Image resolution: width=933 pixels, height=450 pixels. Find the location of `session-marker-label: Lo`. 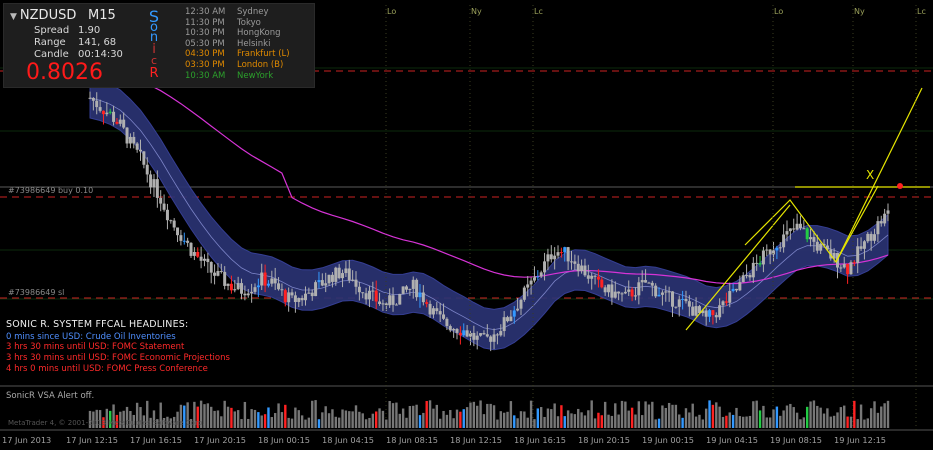

session-marker-label: Lo is located at coordinates (391, 11).